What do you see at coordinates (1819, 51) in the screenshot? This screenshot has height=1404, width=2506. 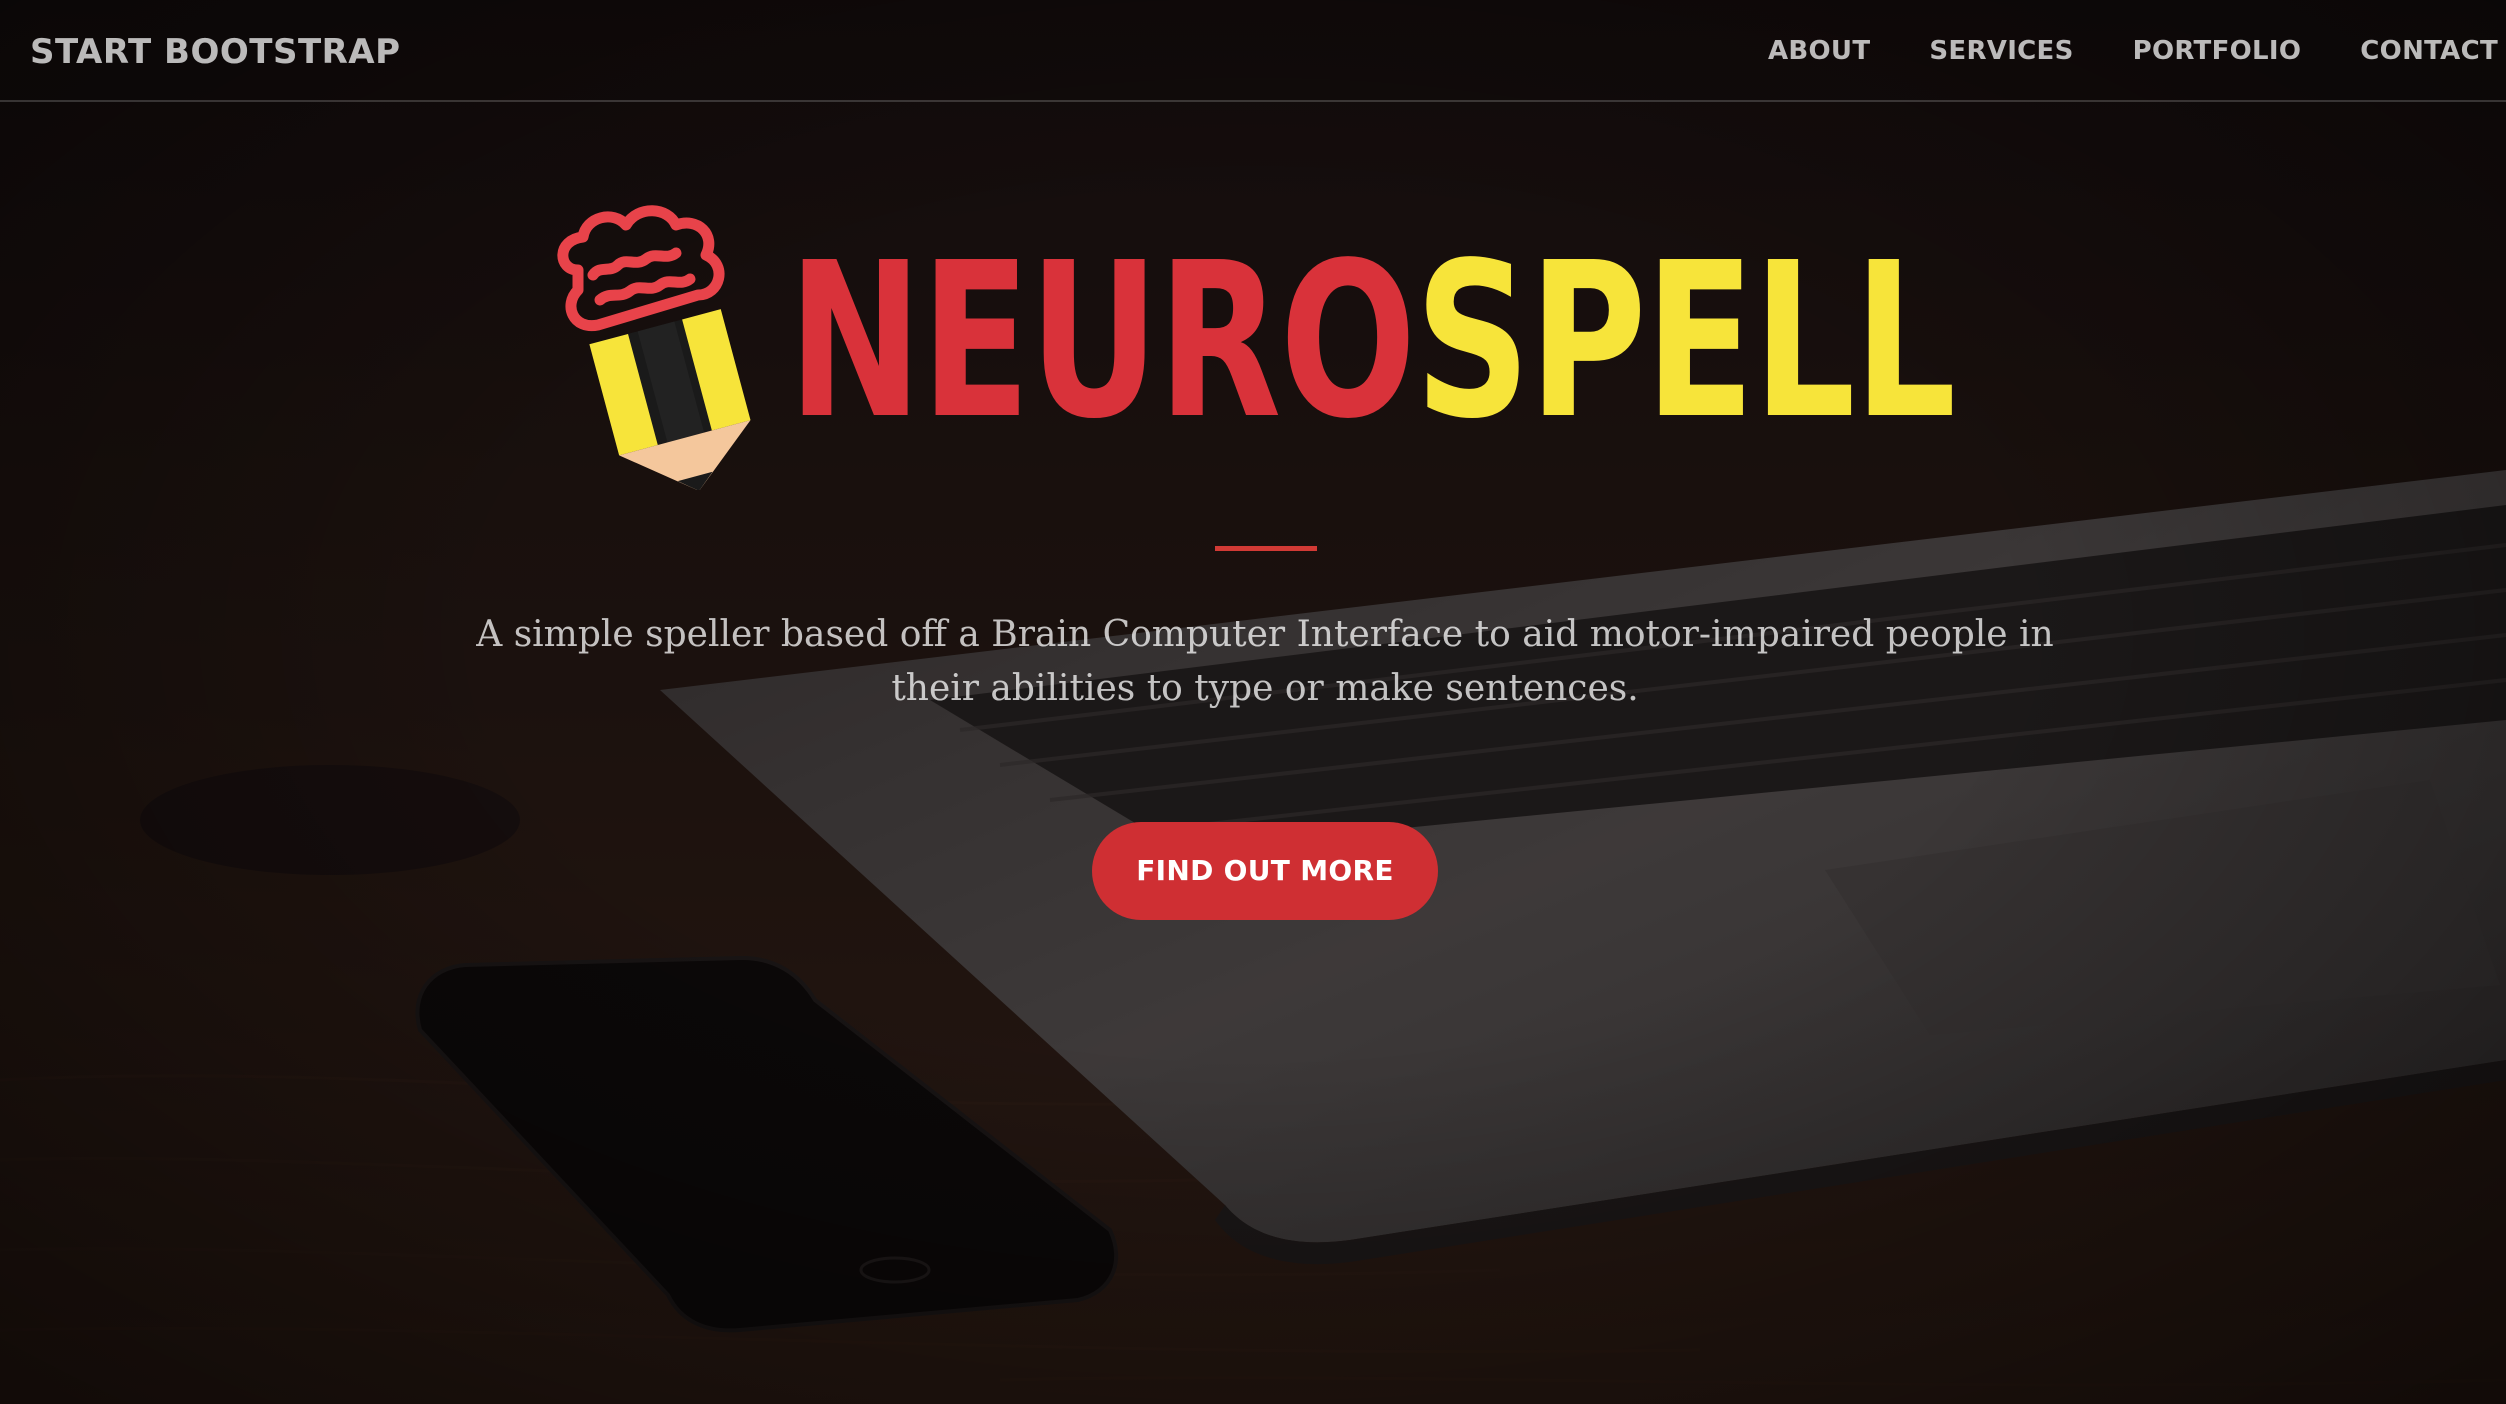 I see `nav-link-about: ABOUT` at bounding box center [1819, 51].